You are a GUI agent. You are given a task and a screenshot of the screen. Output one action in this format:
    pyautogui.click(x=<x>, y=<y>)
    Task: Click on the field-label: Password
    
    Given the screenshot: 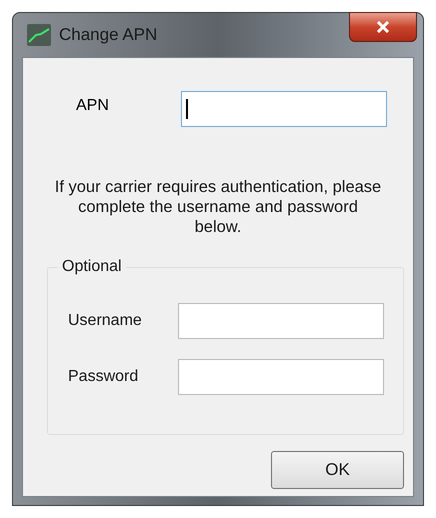 What is the action you would take?
    pyautogui.click(x=104, y=377)
    